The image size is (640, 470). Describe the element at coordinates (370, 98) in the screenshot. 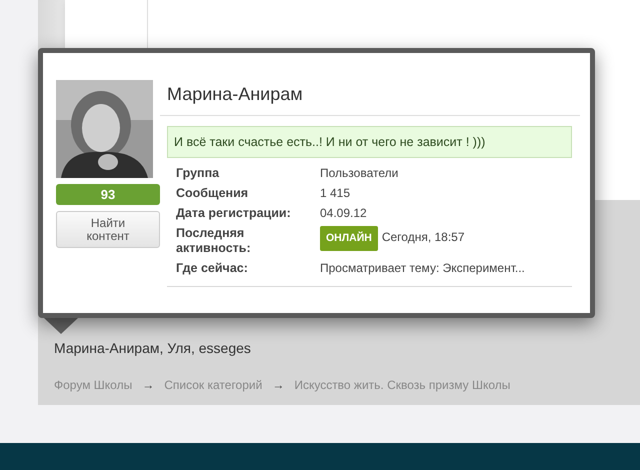

I see `profile-name: Марина-Анирам` at that location.